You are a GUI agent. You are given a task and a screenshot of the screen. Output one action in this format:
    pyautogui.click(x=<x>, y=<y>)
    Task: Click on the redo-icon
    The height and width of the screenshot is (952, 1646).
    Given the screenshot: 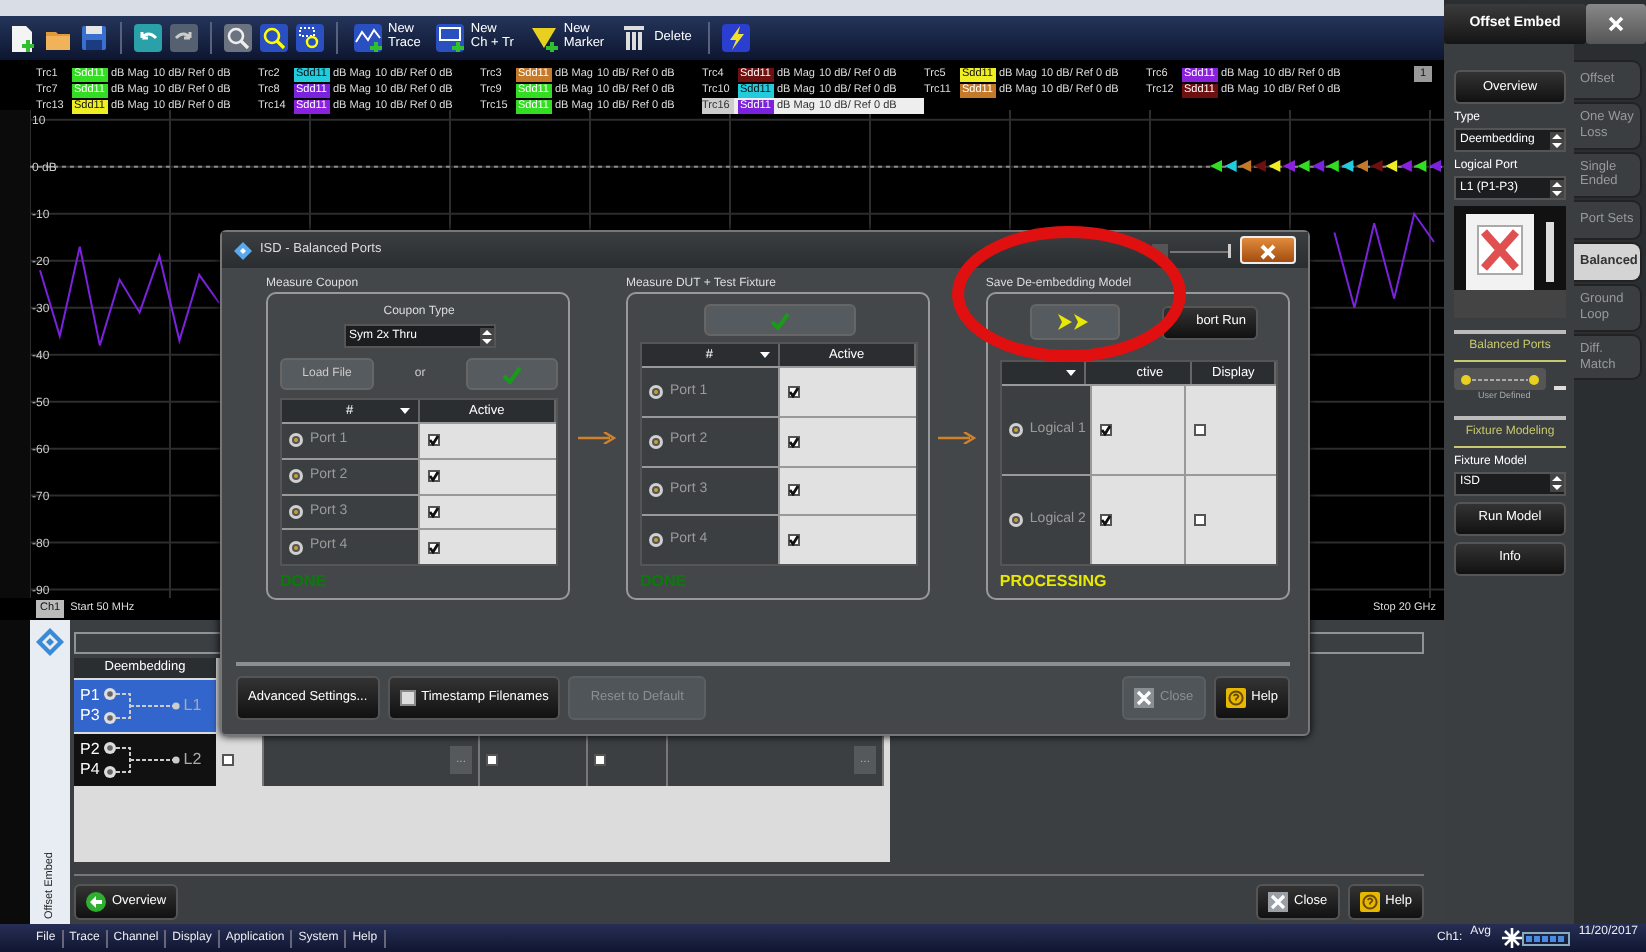 What is the action you would take?
    pyautogui.click(x=184, y=38)
    